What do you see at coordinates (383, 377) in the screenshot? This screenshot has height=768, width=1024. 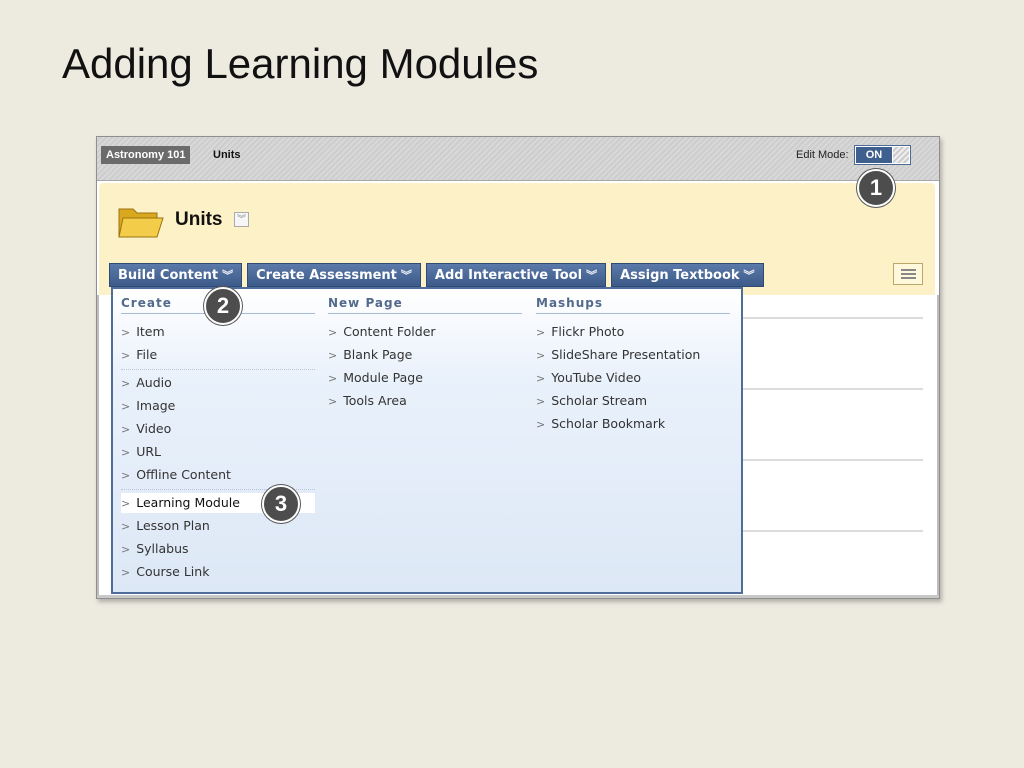 I see `menu-item-label: Module Page` at bounding box center [383, 377].